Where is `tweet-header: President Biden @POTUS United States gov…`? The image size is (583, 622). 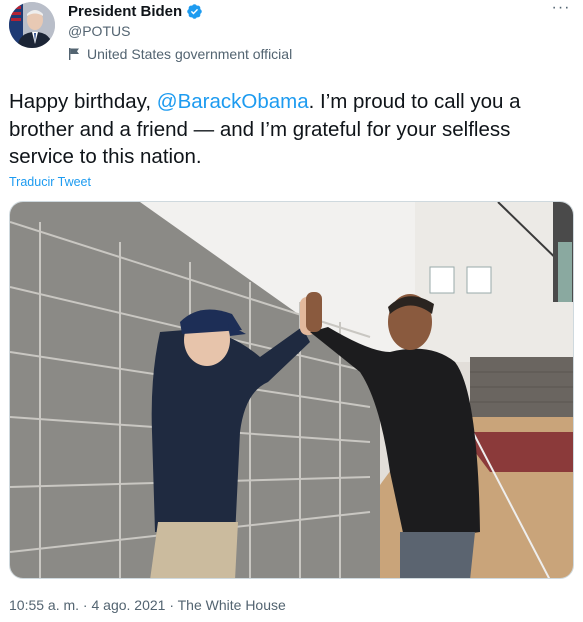
tweet-header: President Biden @POTUS United States gov… is located at coordinates (291, 35).